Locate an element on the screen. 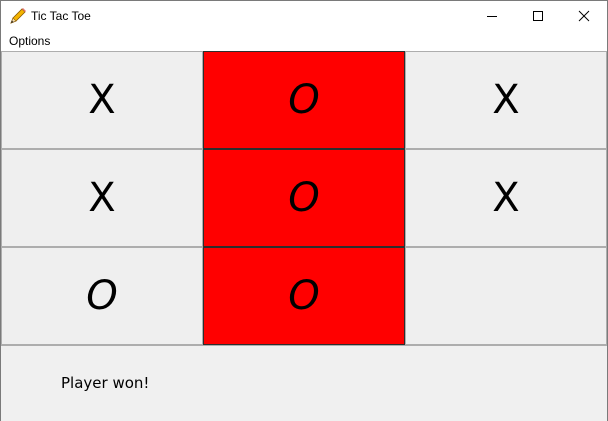 The width and height of the screenshot is (608, 421). maximize-button is located at coordinates (538, 16).